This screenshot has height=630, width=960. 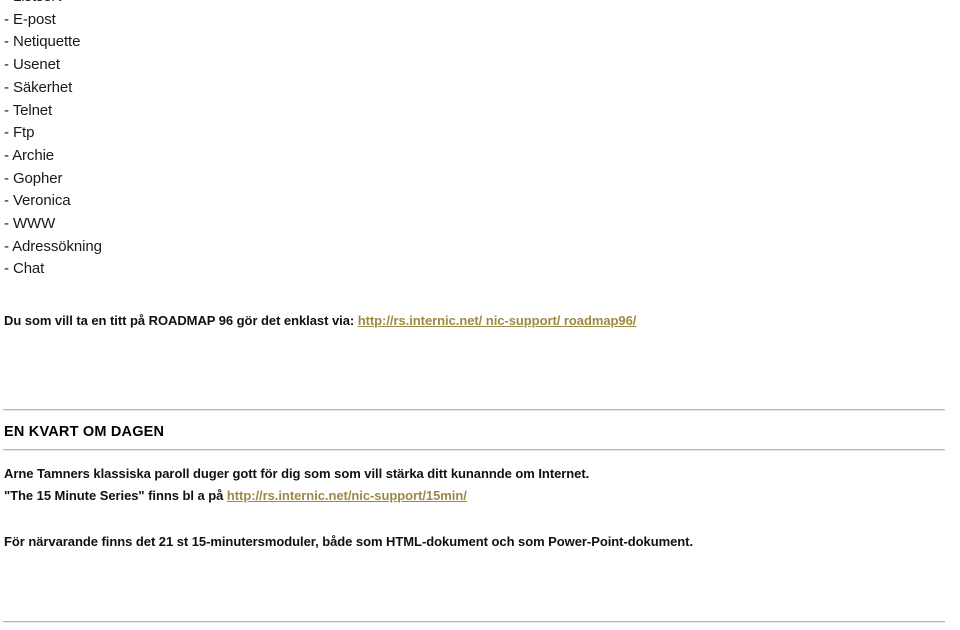 What do you see at coordinates (474, 622) in the screenshot?
I see `horizontal-rule-bottom` at bounding box center [474, 622].